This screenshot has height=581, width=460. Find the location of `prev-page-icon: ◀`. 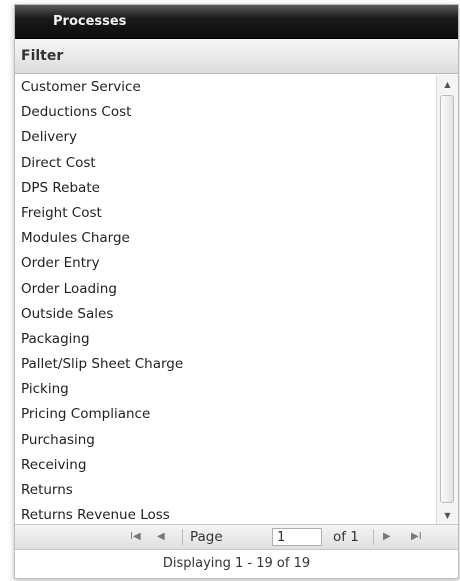

prev-page-icon: ◀ is located at coordinates (161, 537).